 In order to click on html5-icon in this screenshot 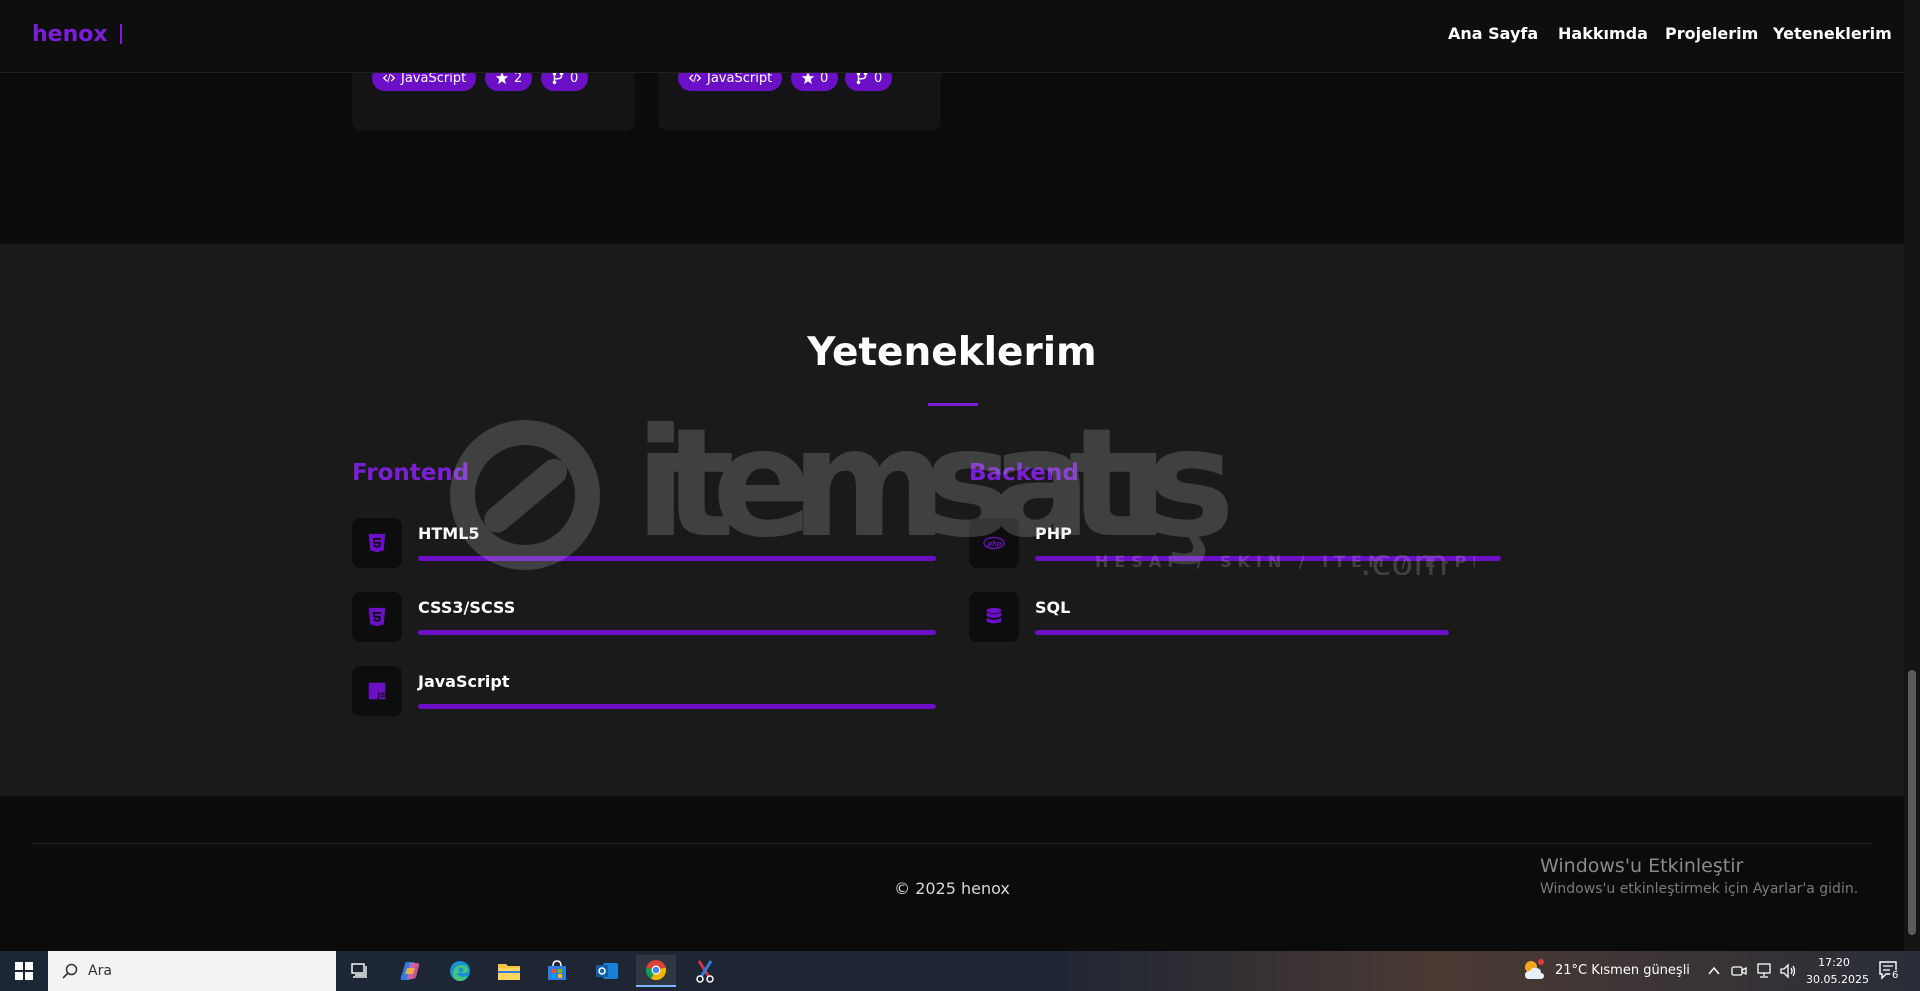, I will do `click(377, 543)`.